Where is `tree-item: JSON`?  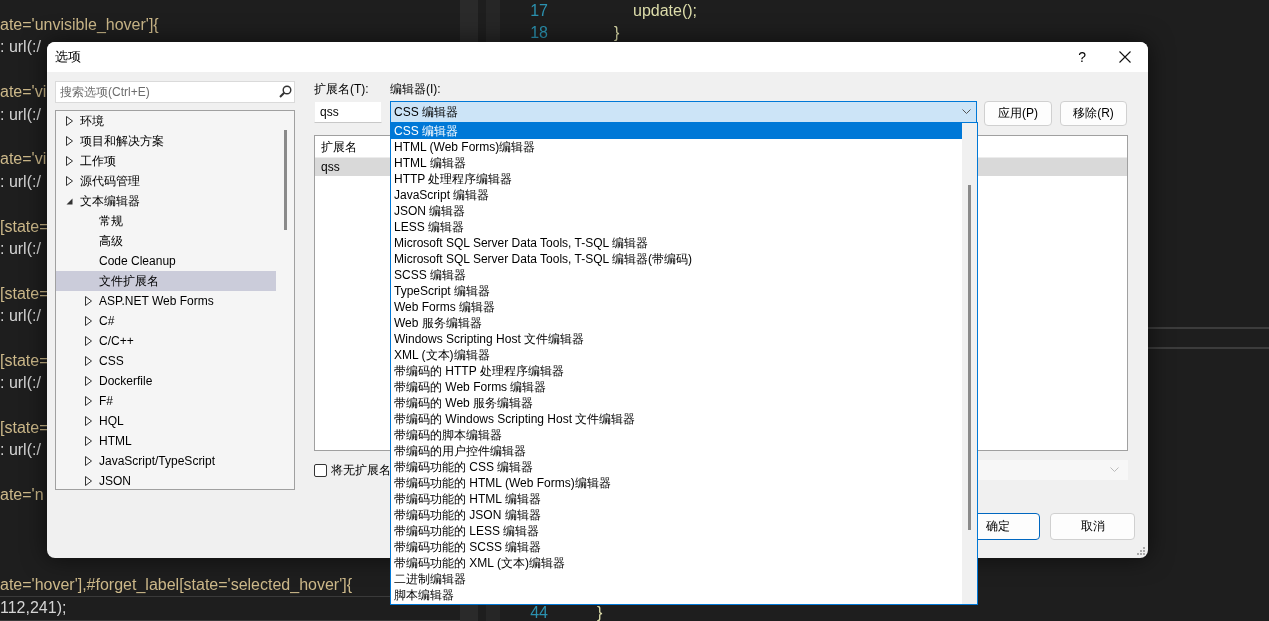
tree-item: JSON is located at coordinates (166, 480).